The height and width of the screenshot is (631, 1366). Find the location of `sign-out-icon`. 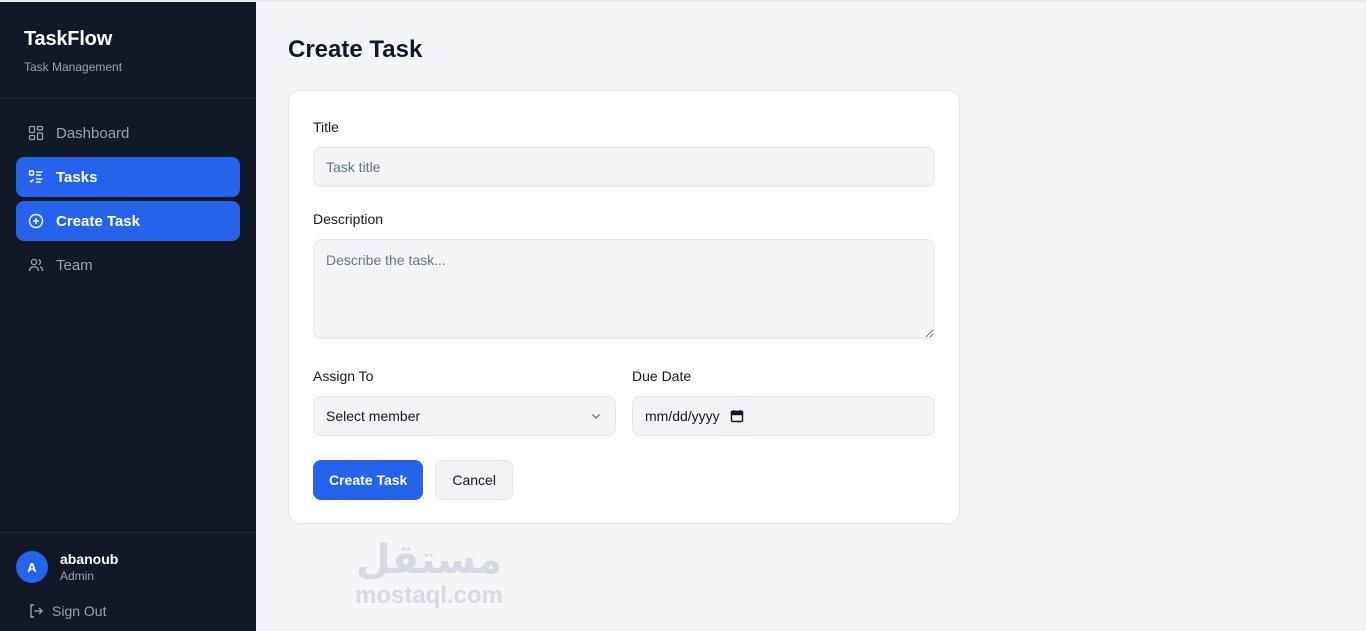

sign-out-icon is located at coordinates (36, 611).